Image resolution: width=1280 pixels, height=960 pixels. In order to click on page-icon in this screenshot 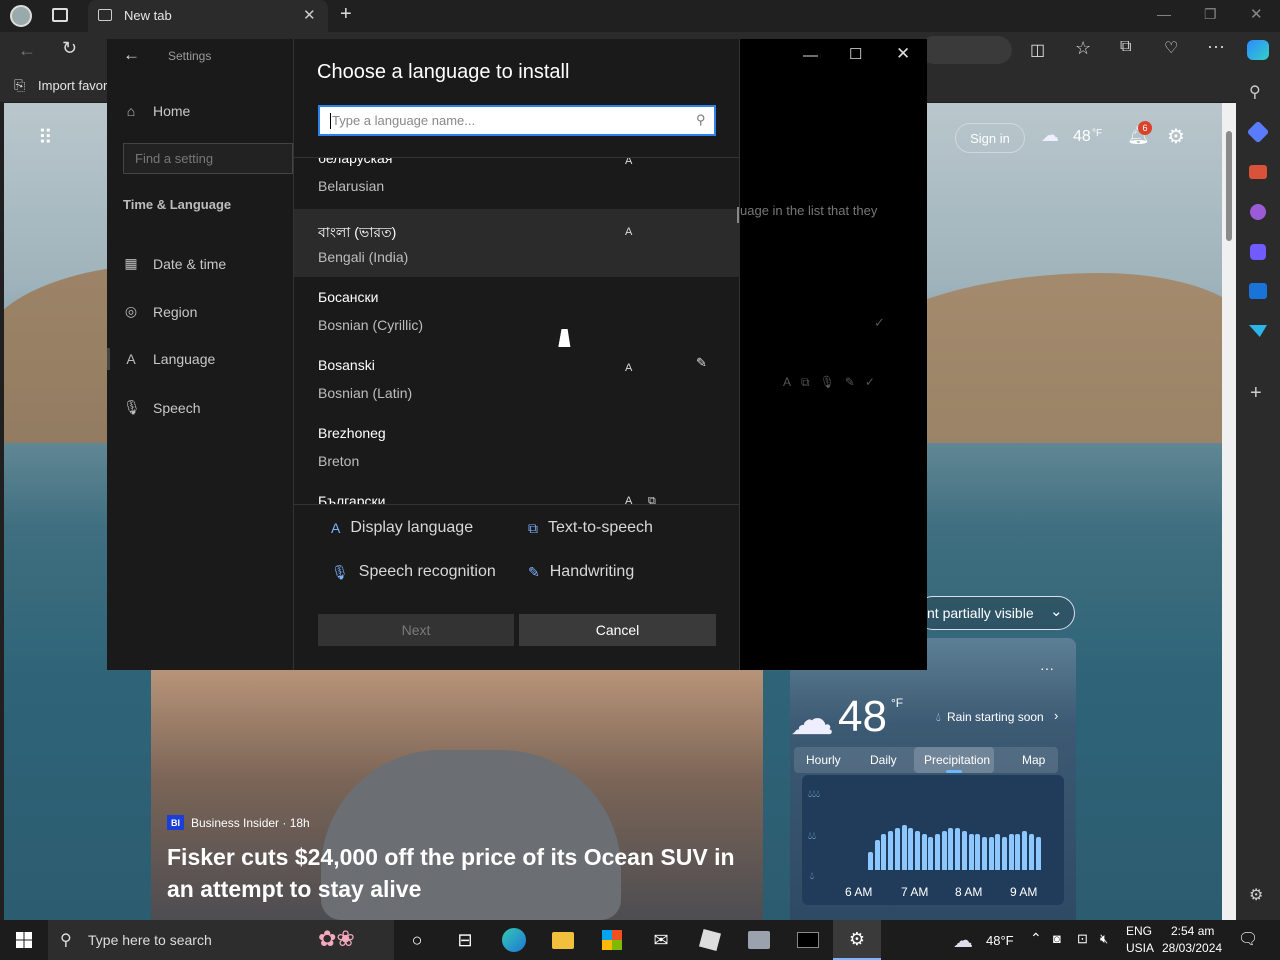, I will do `click(105, 15)`.